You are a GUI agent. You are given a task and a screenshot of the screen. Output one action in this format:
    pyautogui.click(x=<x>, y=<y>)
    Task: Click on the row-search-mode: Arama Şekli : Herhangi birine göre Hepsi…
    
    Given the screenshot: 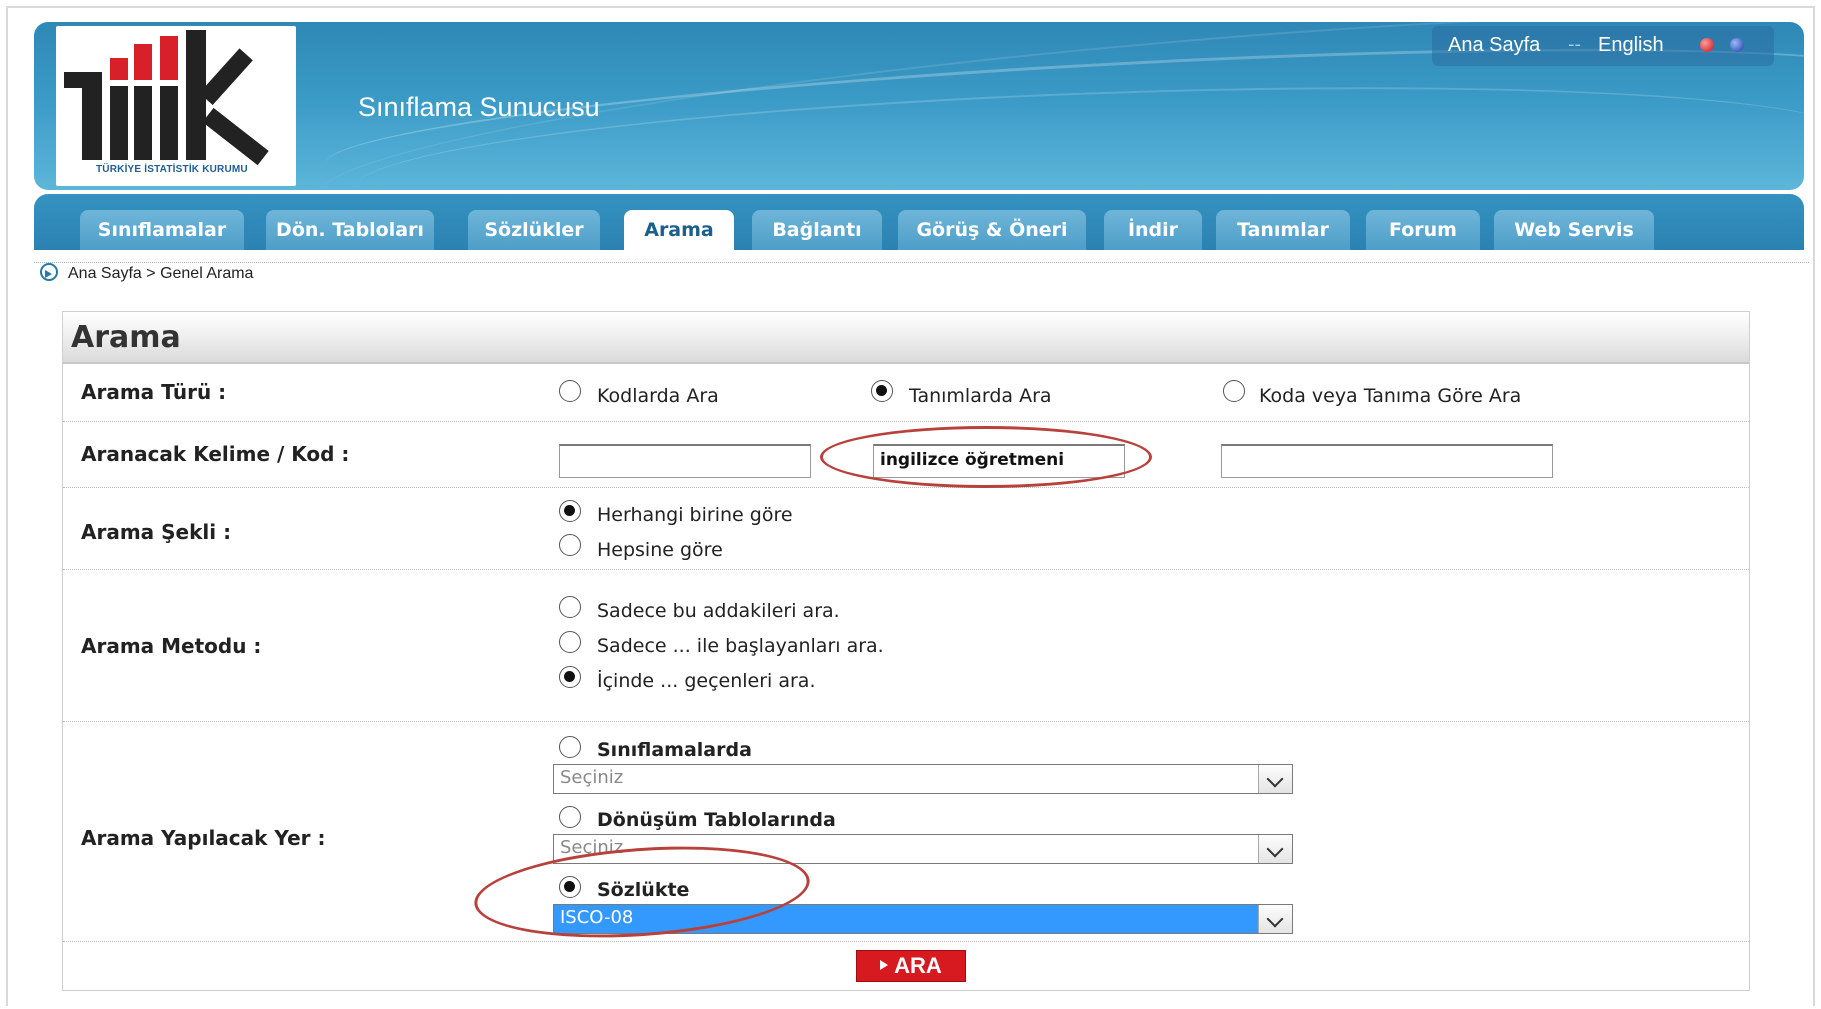 What is the action you would take?
    pyautogui.click(x=906, y=529)
    